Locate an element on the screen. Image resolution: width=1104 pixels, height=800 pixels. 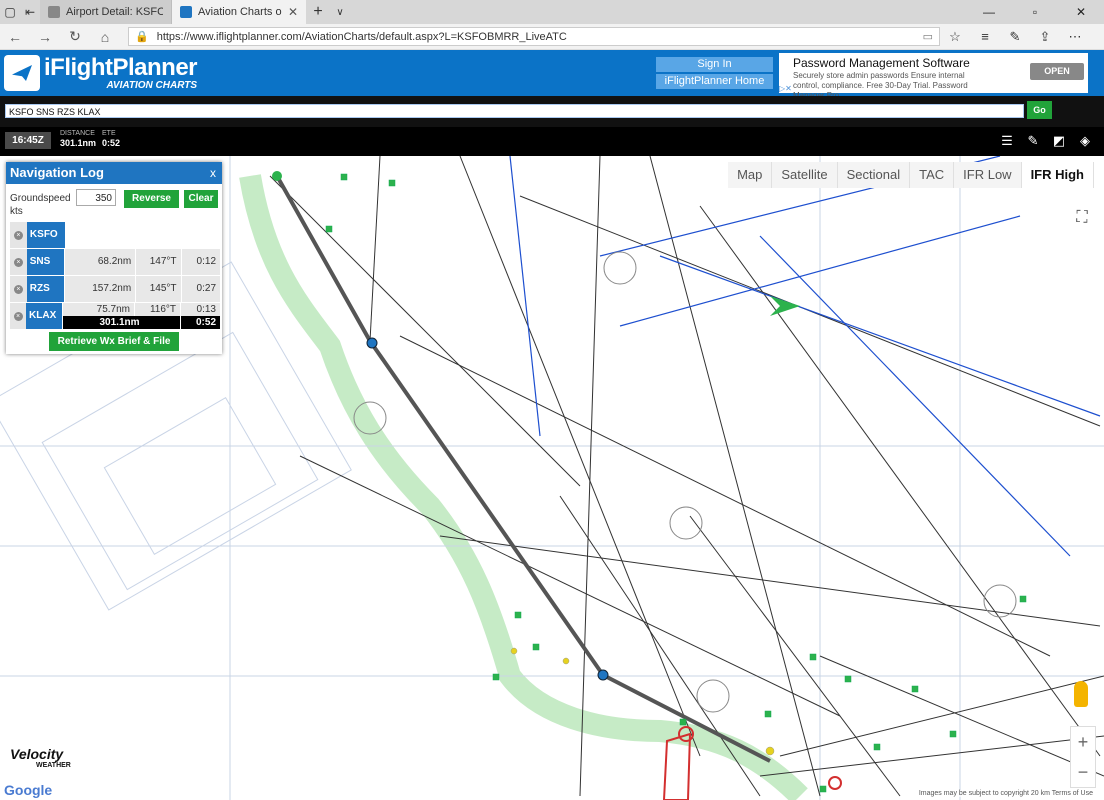
tab-title: Airport Detail: KSFO | LiveAT is located at coordinates (114, 12).